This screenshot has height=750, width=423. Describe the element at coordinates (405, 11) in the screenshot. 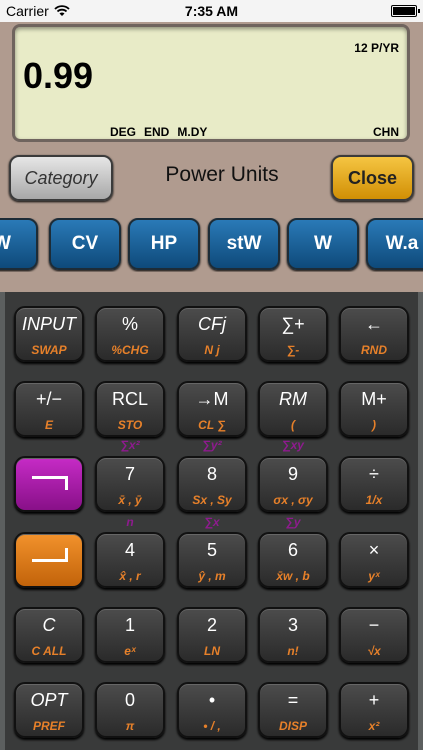

I see `battery-icon` at that location.